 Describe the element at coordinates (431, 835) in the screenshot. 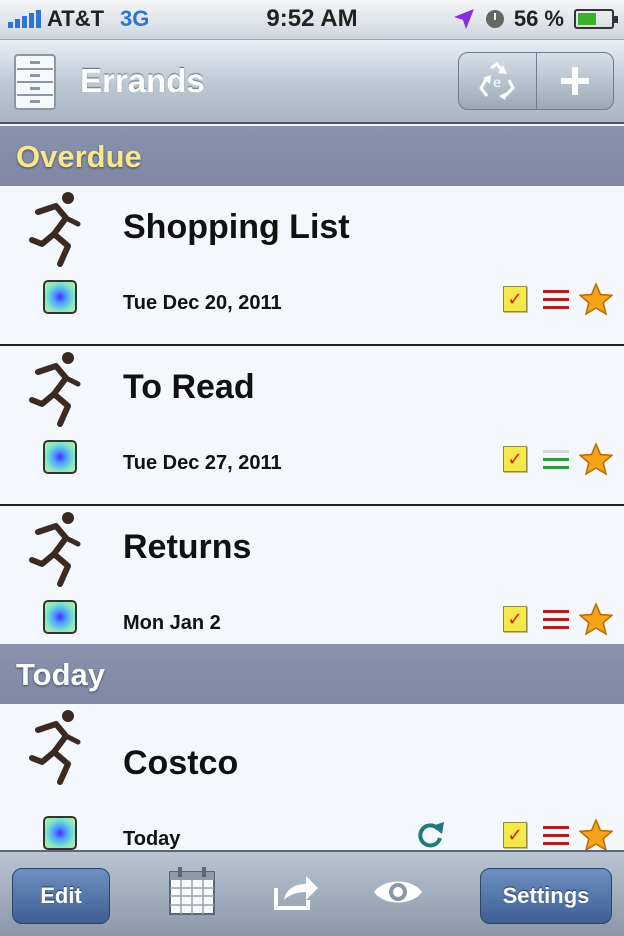

I see `repeat-arrow-icon` at that location.